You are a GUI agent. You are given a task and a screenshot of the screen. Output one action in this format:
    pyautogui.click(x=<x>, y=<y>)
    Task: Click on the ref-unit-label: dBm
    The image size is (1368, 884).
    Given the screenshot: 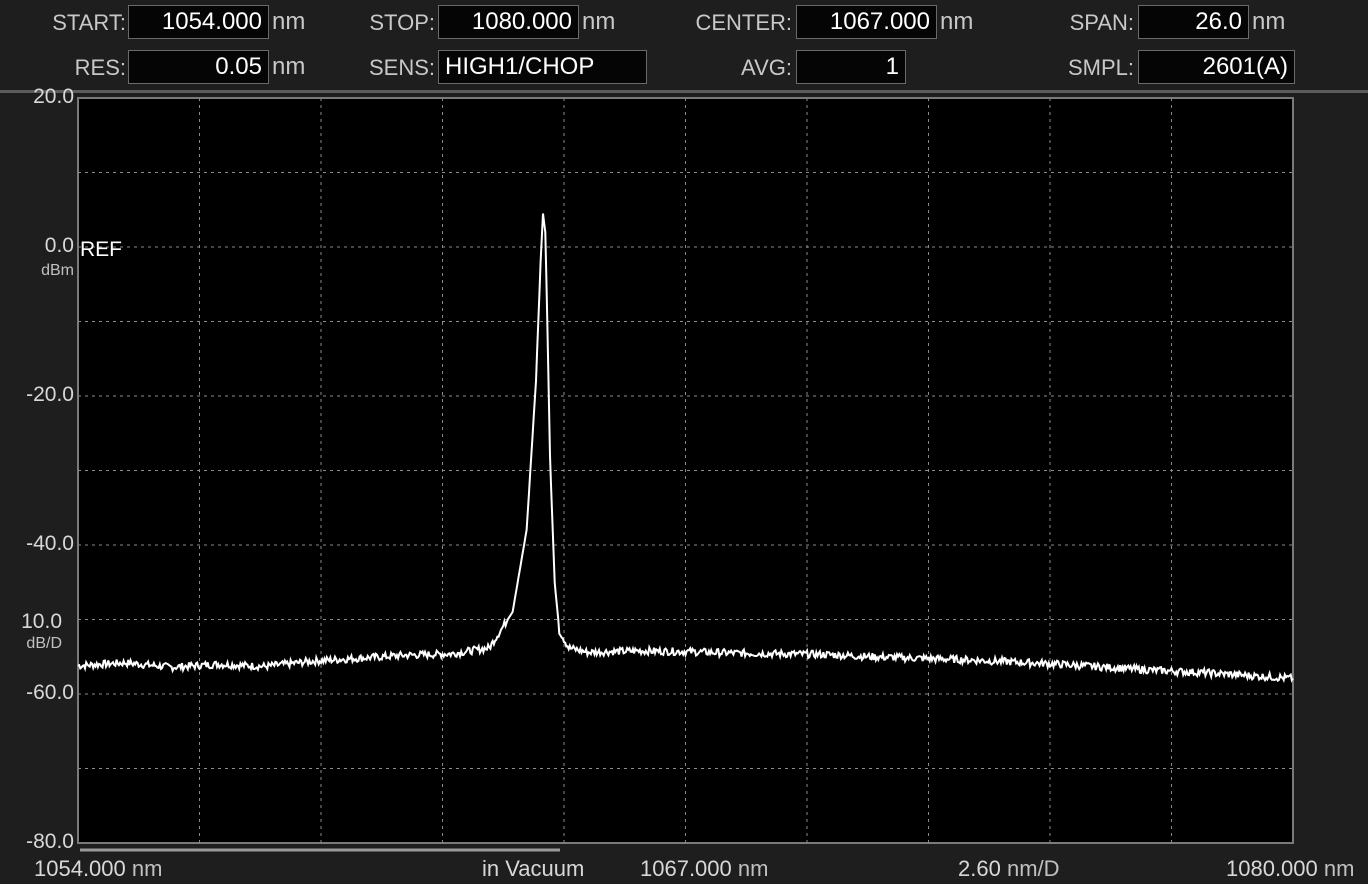 What is the action you would take?
    pyautogui.click(x=57, y=270)
    